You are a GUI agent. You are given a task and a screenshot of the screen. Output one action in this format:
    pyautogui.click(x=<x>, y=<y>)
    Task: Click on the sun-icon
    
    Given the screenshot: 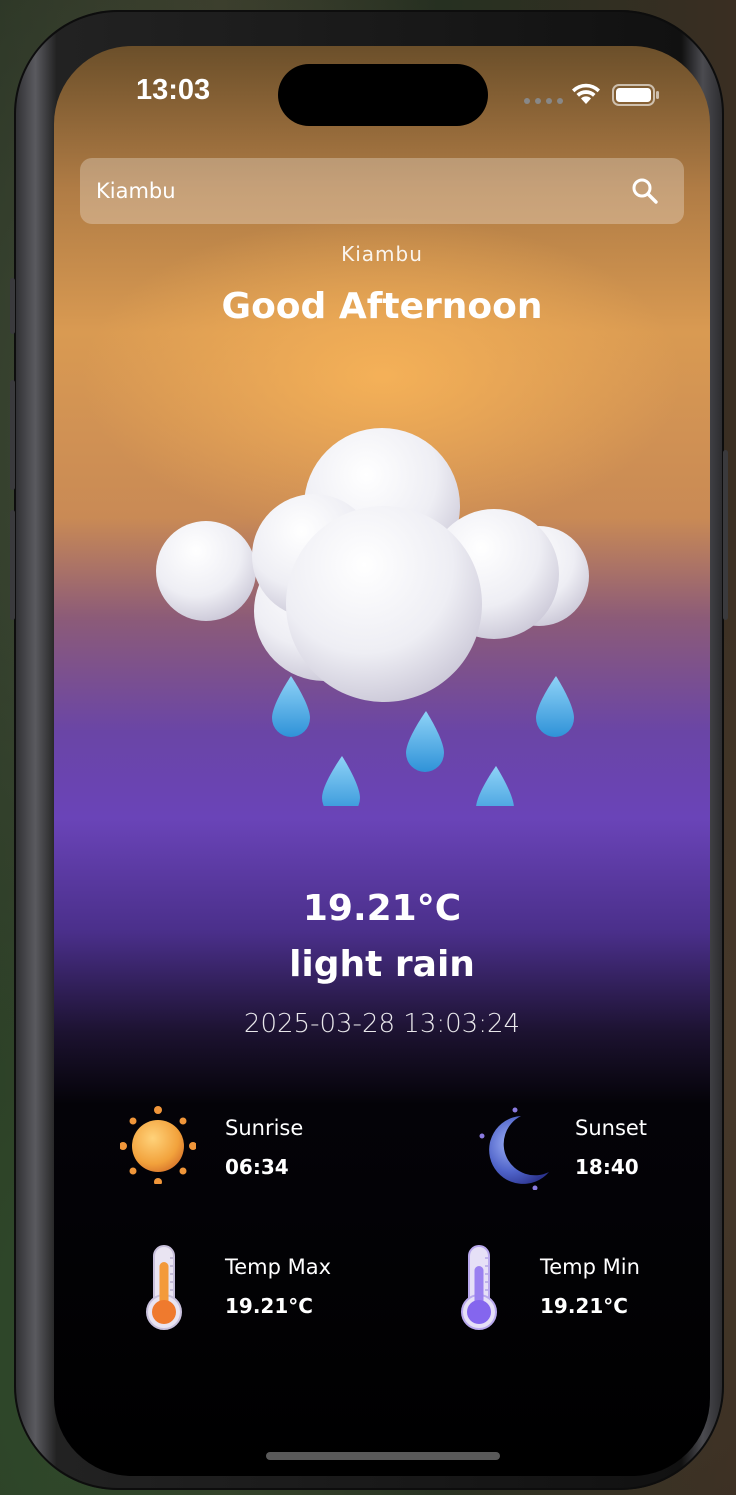 What is the action you would take?
    pyautogui.click(x=158, y=1145)
    